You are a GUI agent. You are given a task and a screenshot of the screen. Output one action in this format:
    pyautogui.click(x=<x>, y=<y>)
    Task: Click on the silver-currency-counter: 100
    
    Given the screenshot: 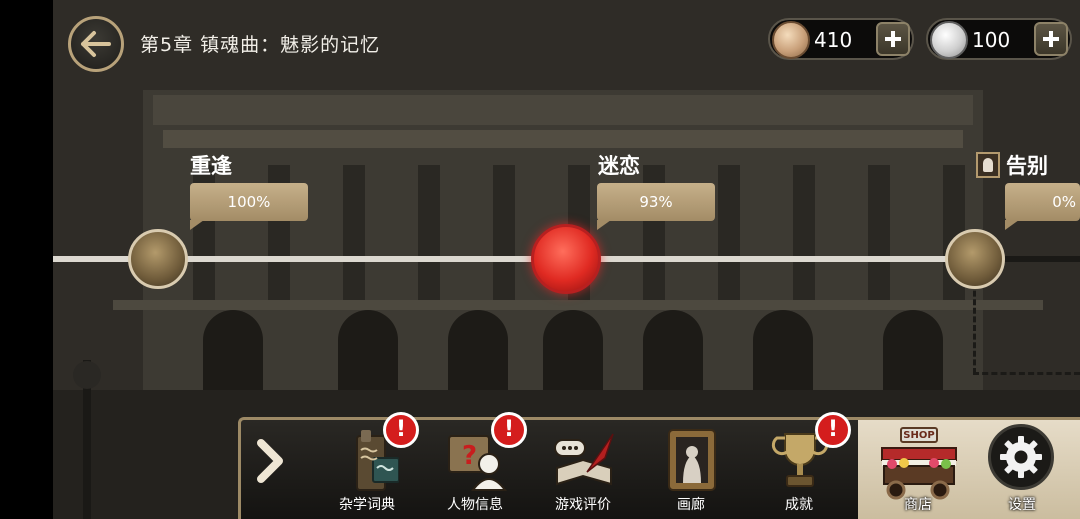 What is the action you would take?
    pyautogui.click(x=999, y=39)
    